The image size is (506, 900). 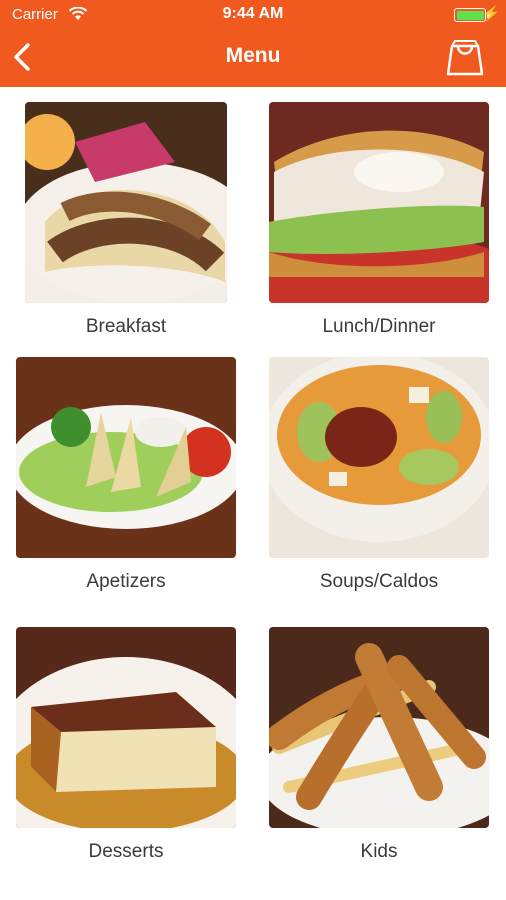 I want to click on apetizers-photo, so click(x=126, y=457).